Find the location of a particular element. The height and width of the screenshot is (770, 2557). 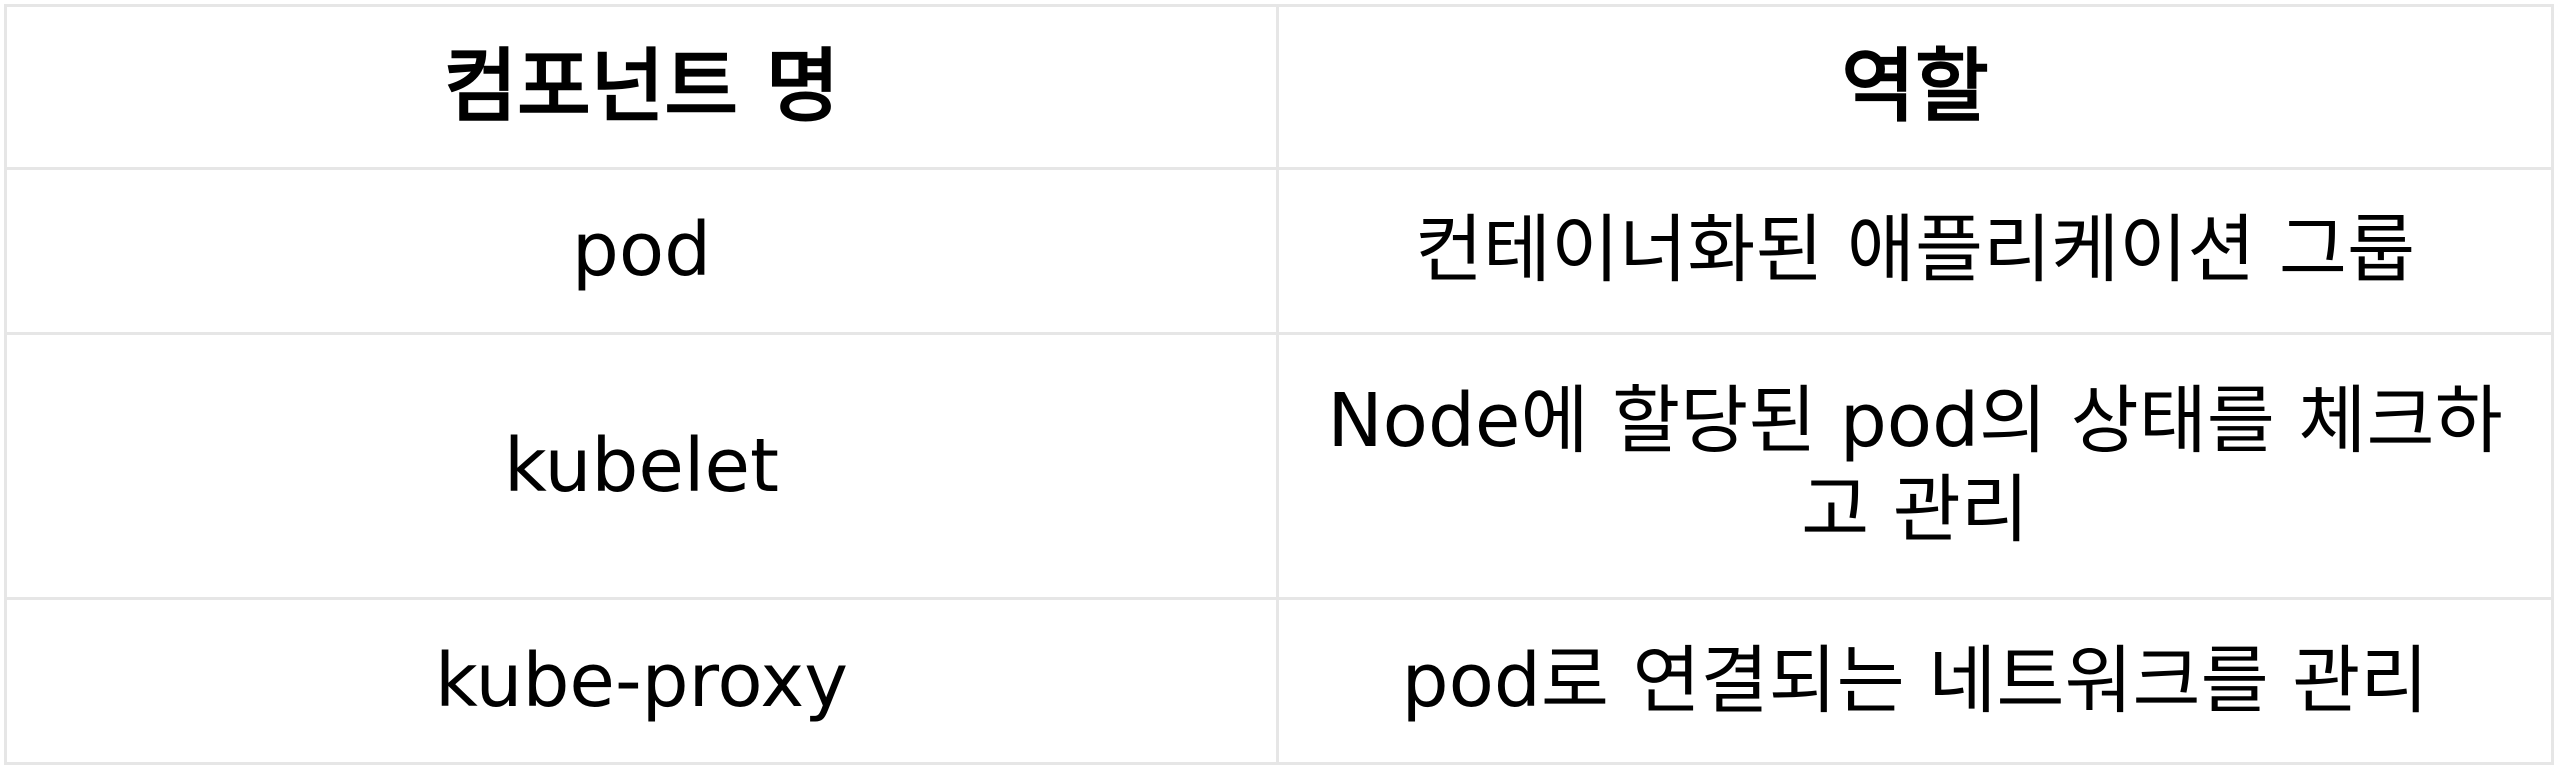

cell-role-kube-proxy: pod로 연결되는 네트워크를 관리 is located at coordinates (1915, 681).